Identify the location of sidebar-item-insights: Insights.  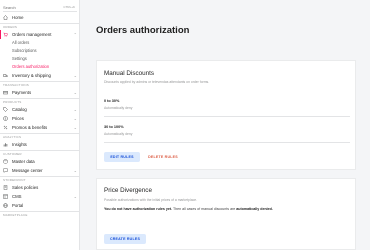
(39, 144).